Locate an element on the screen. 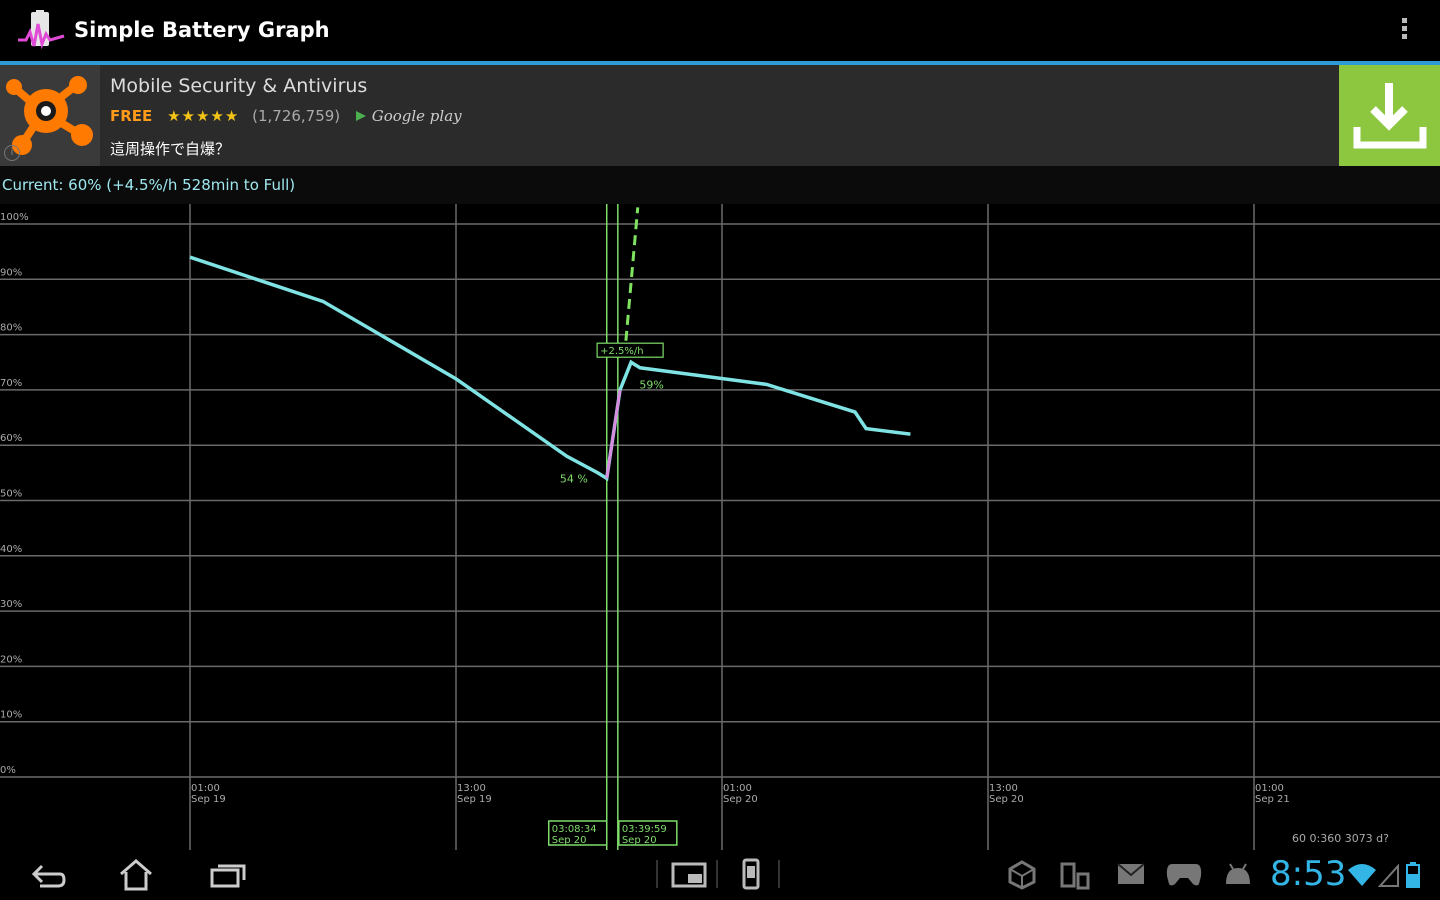 The height and width of the screenshot is (900, 1440). y-tick-label: 20% is located at coordinates (11, 659).